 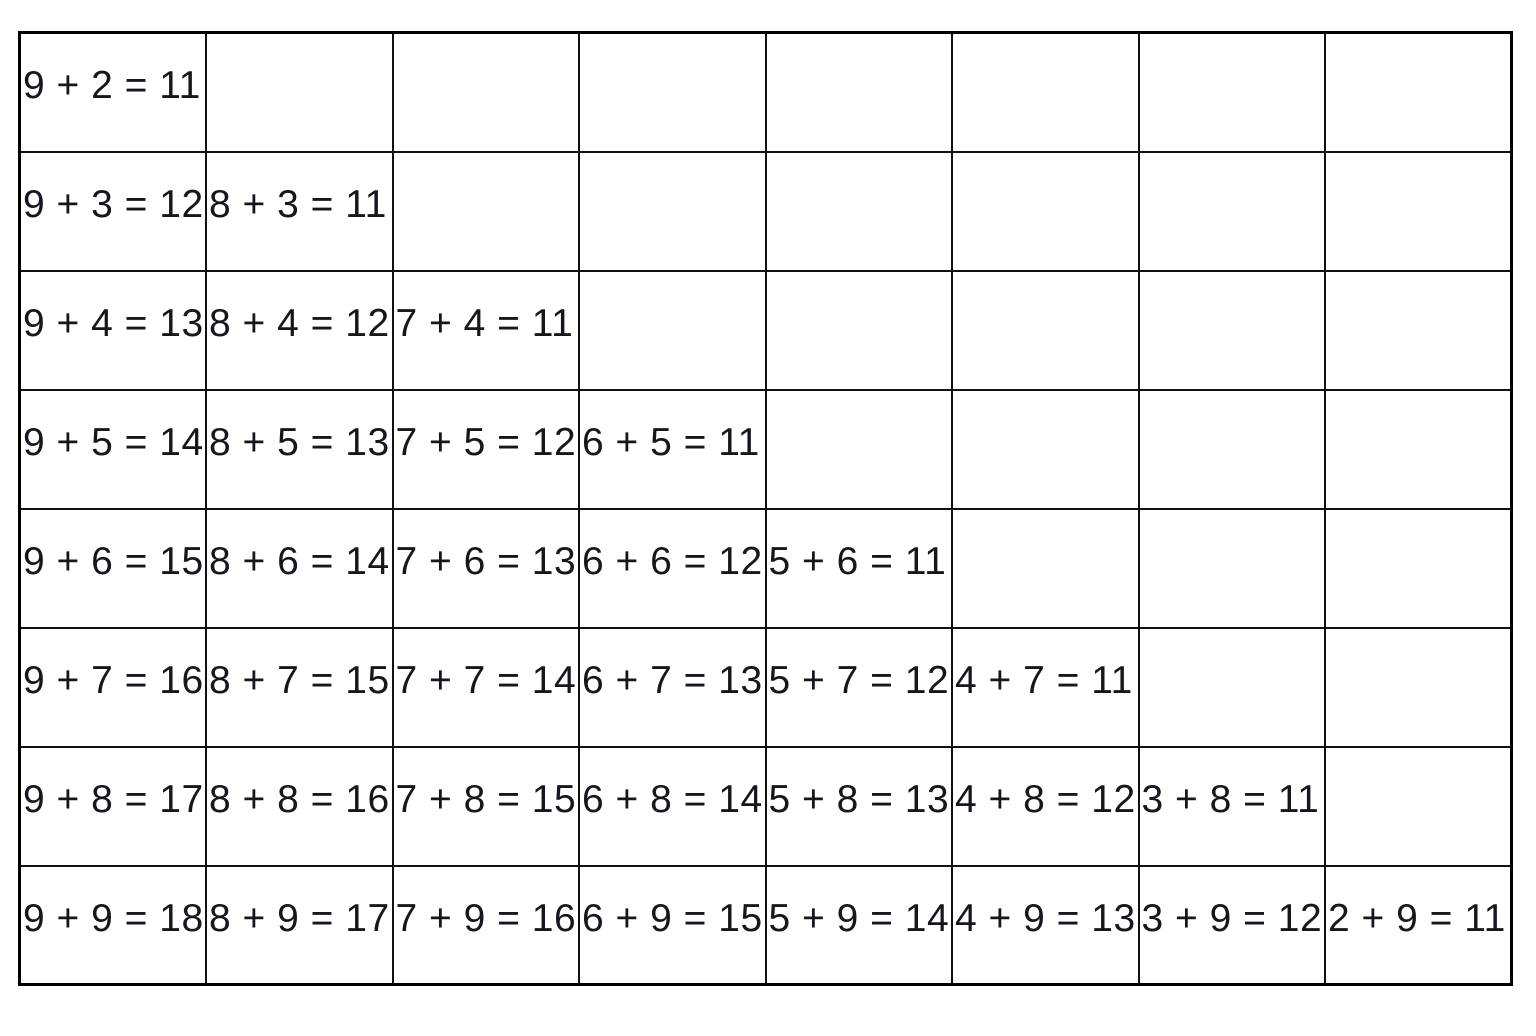 I want to click on fact-text: 7 + 8 = 15, so click(x=486, y=799).